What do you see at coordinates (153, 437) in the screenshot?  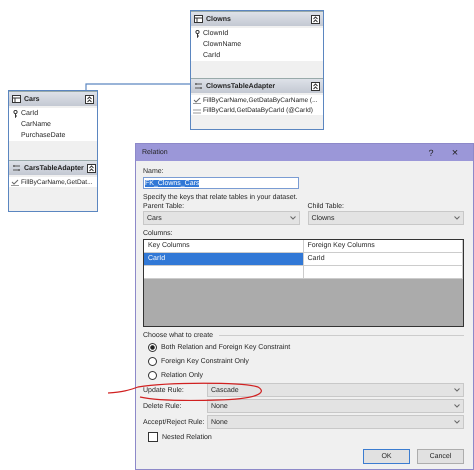 I see `checkbox` at bounding box center [153, 437].